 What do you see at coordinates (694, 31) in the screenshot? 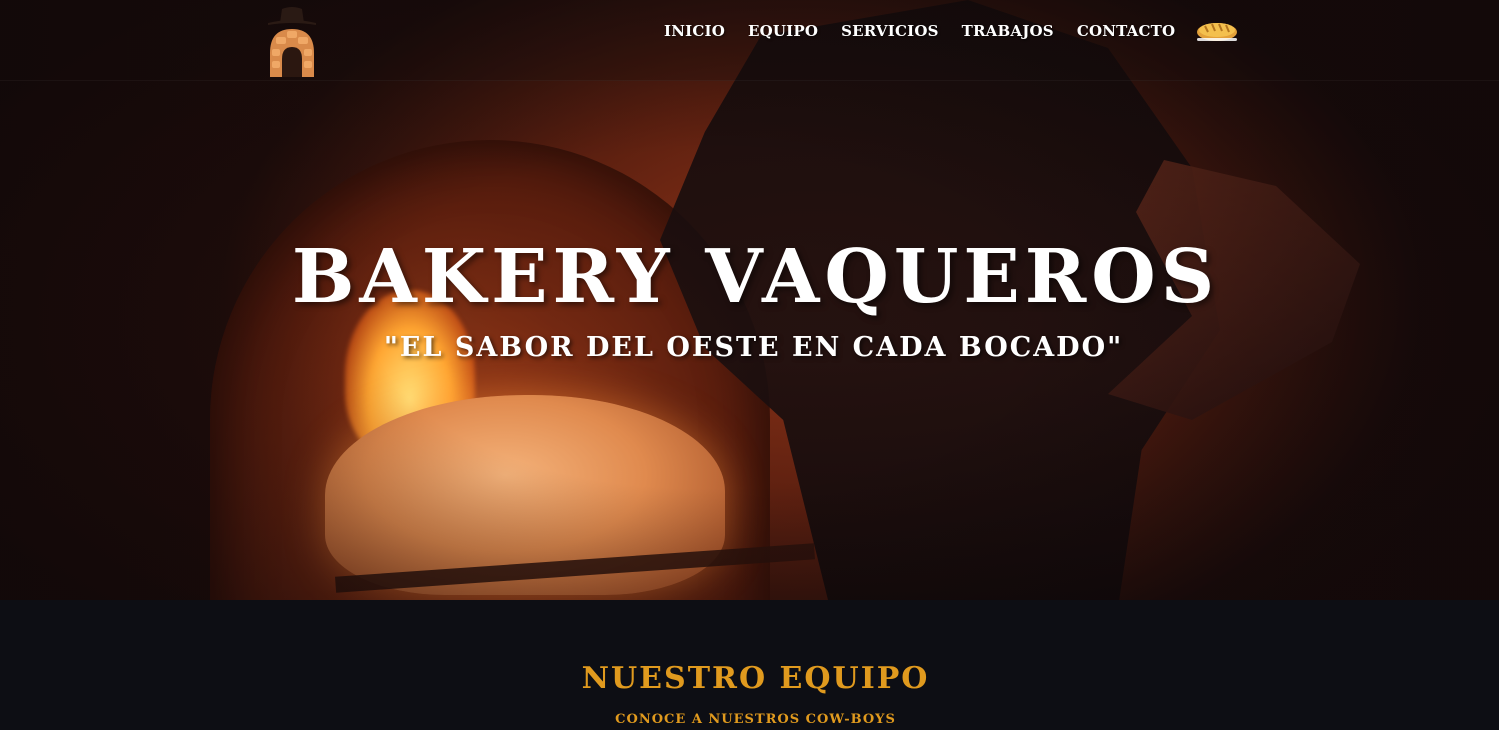
I see `nav-link-inicio: INICIO` at bounding box center [694, 31].